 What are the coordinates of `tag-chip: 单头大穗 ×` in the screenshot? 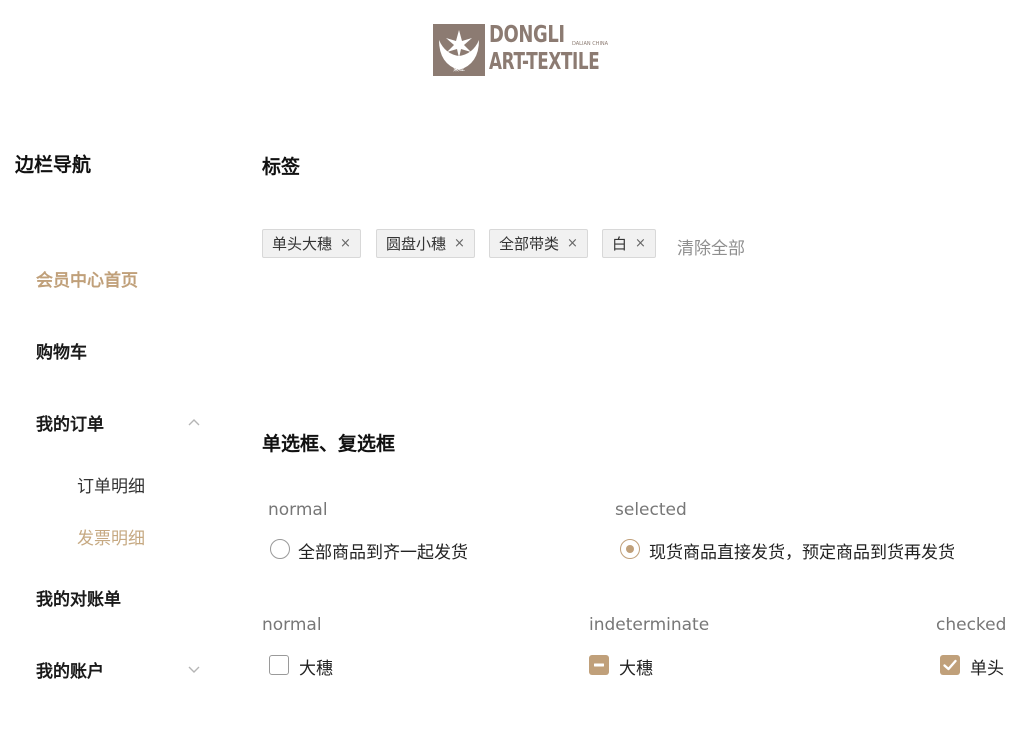 It's located at (311, 243).